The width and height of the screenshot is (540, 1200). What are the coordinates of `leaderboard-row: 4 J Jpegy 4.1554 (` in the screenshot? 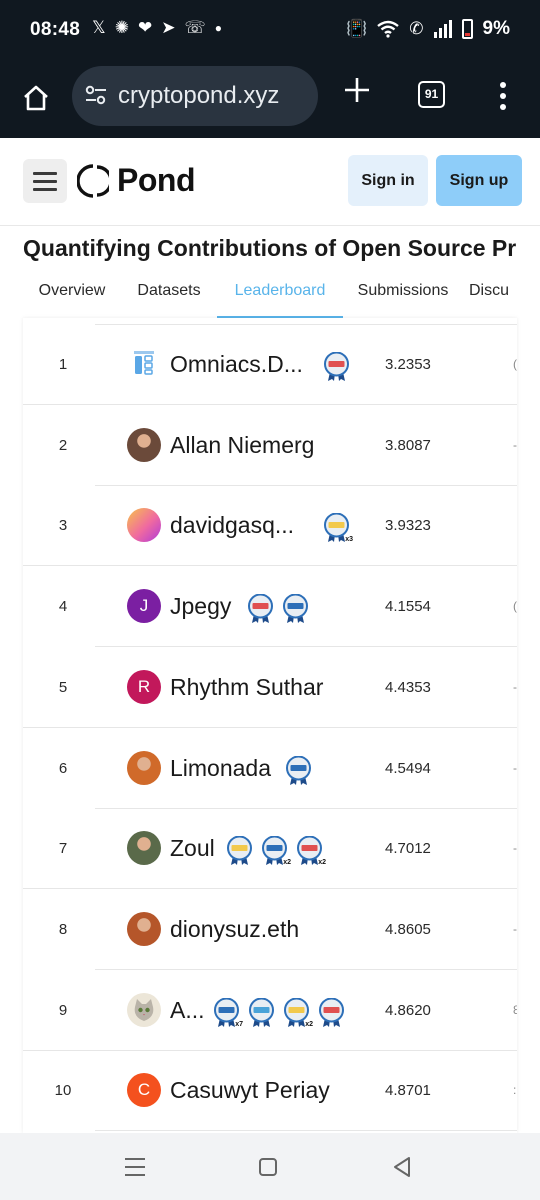 It's located at (270, 607).